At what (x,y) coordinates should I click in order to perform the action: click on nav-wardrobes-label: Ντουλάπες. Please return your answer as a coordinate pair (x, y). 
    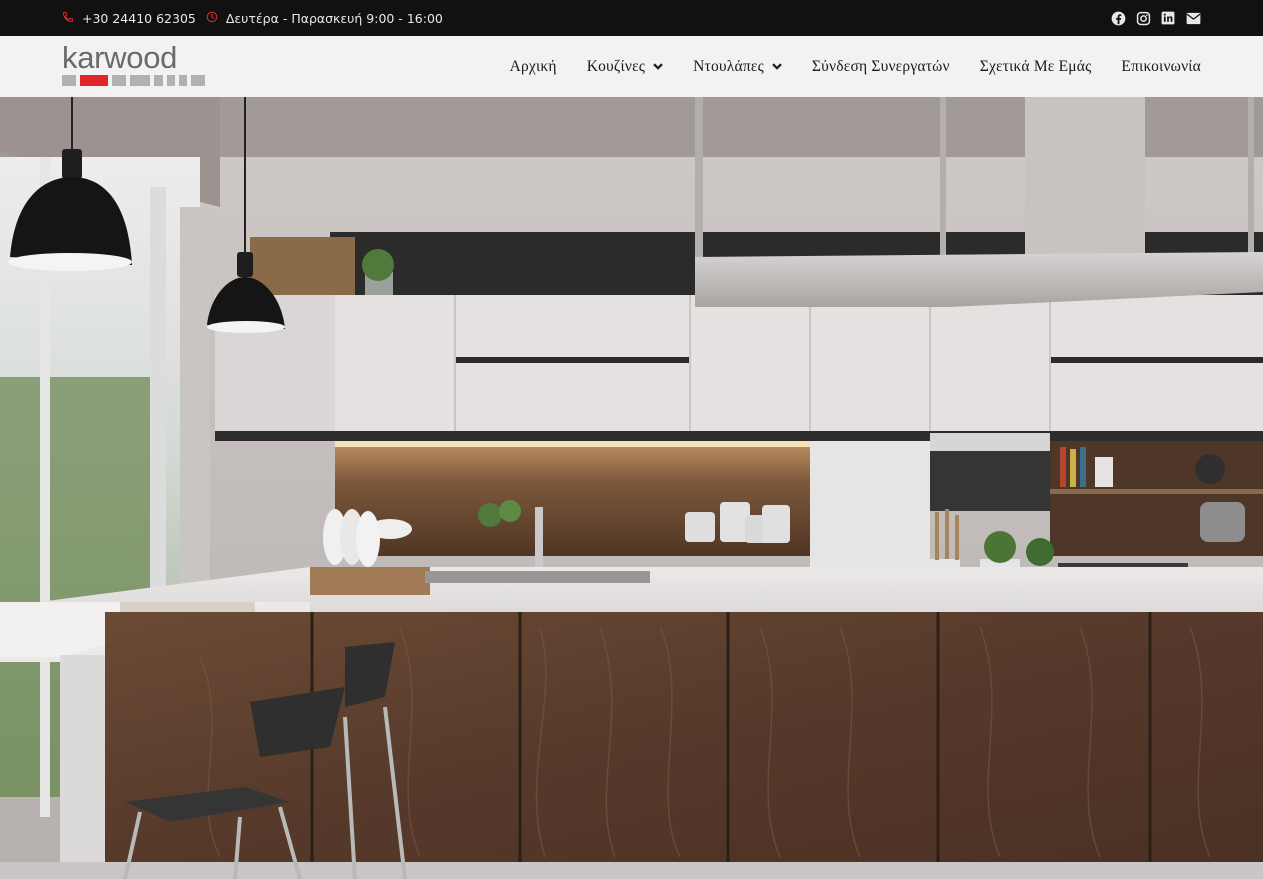
    Looking at the image, I should click on (728, 66).